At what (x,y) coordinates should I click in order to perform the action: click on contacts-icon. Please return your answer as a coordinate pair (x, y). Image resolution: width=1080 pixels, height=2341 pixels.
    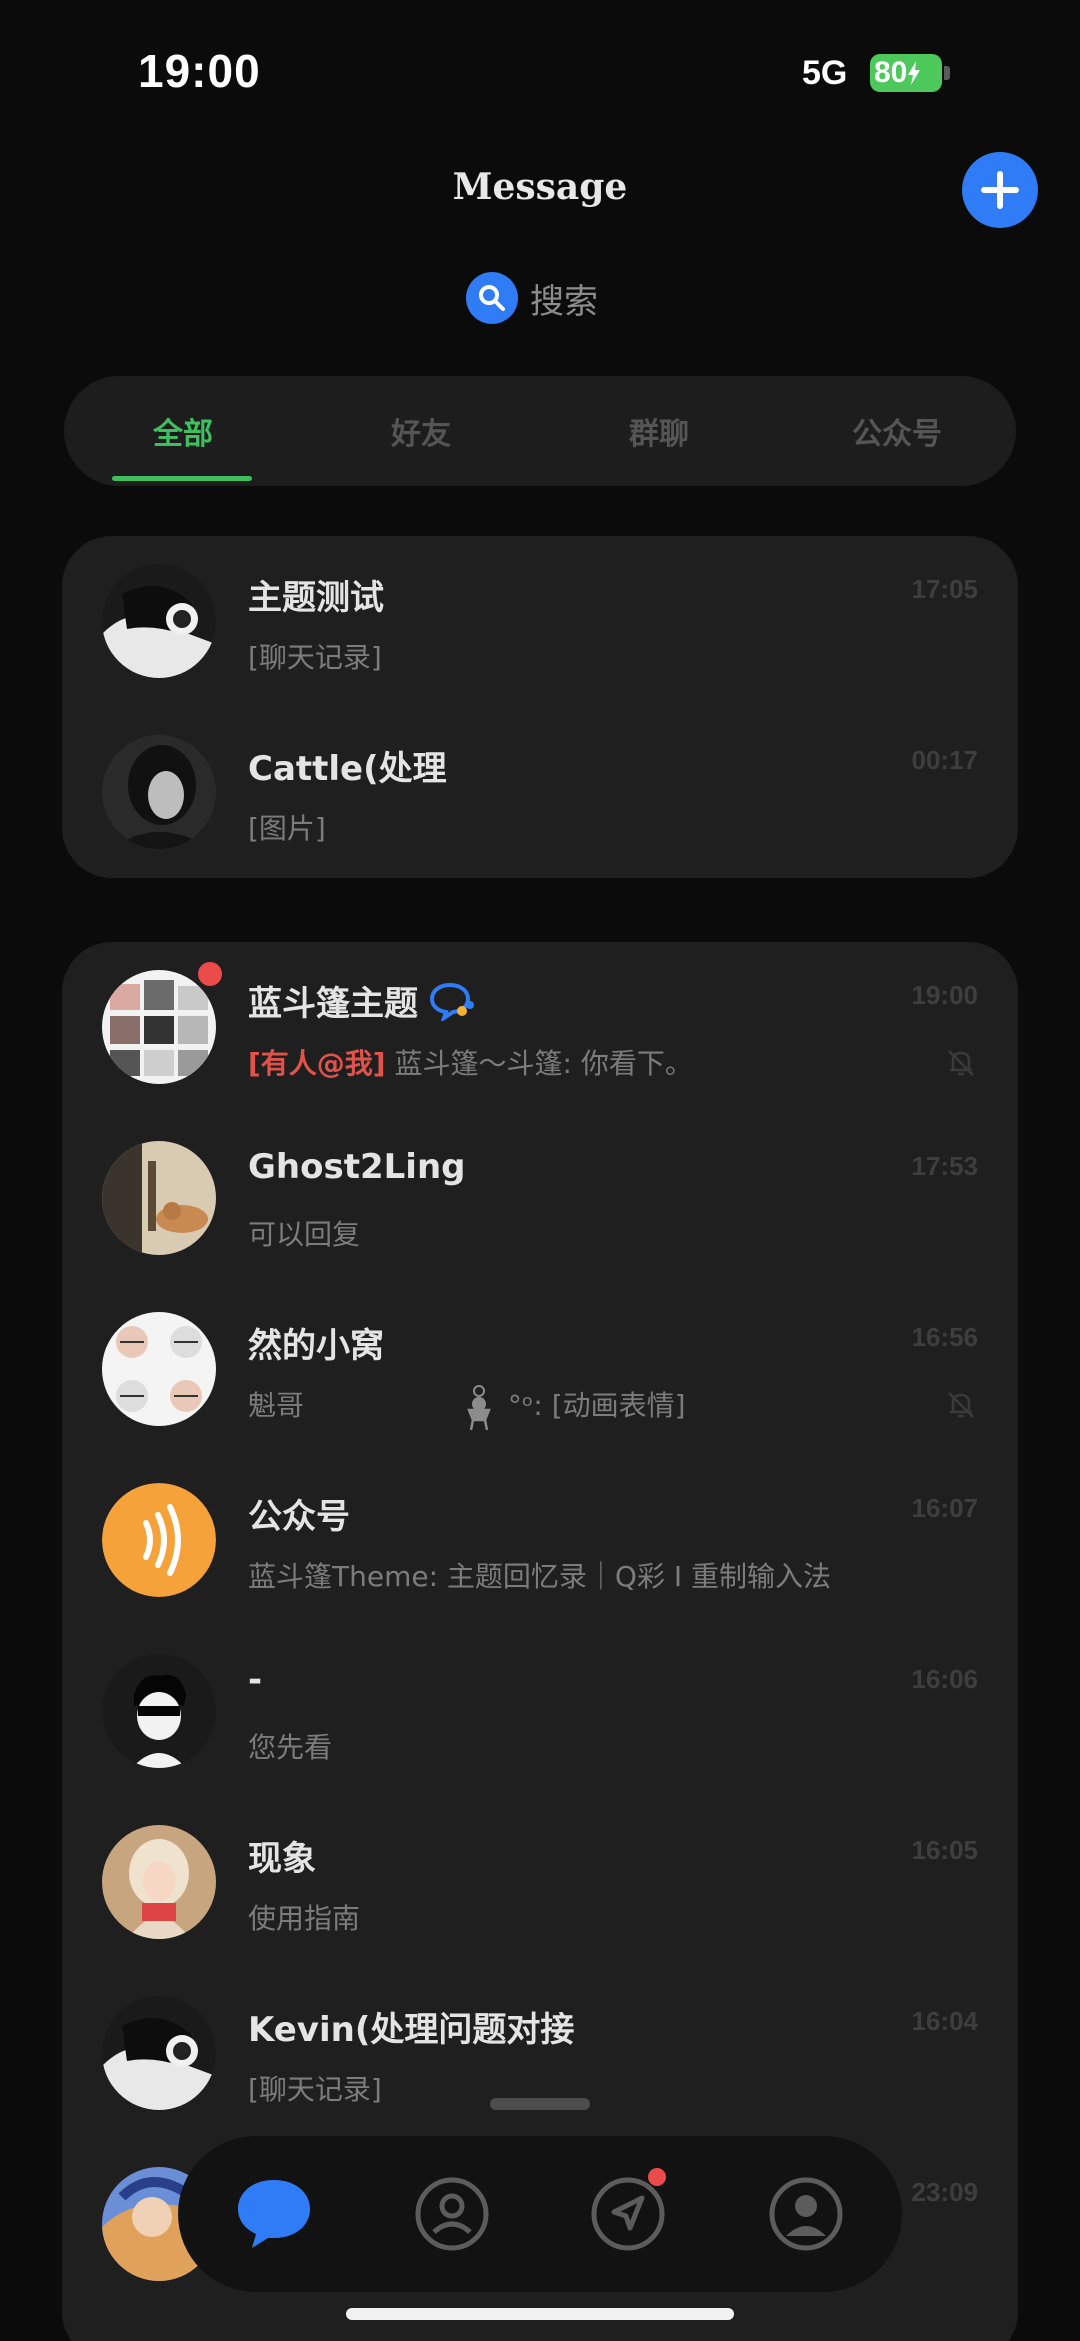
    Looking at the image, I should click on (452, 2214).